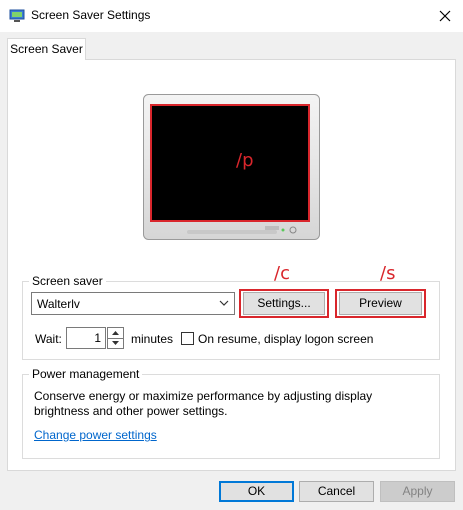 The image size is (463, 510). I want to click on change-power-settings-link: Change power settings, so click(95, 435).